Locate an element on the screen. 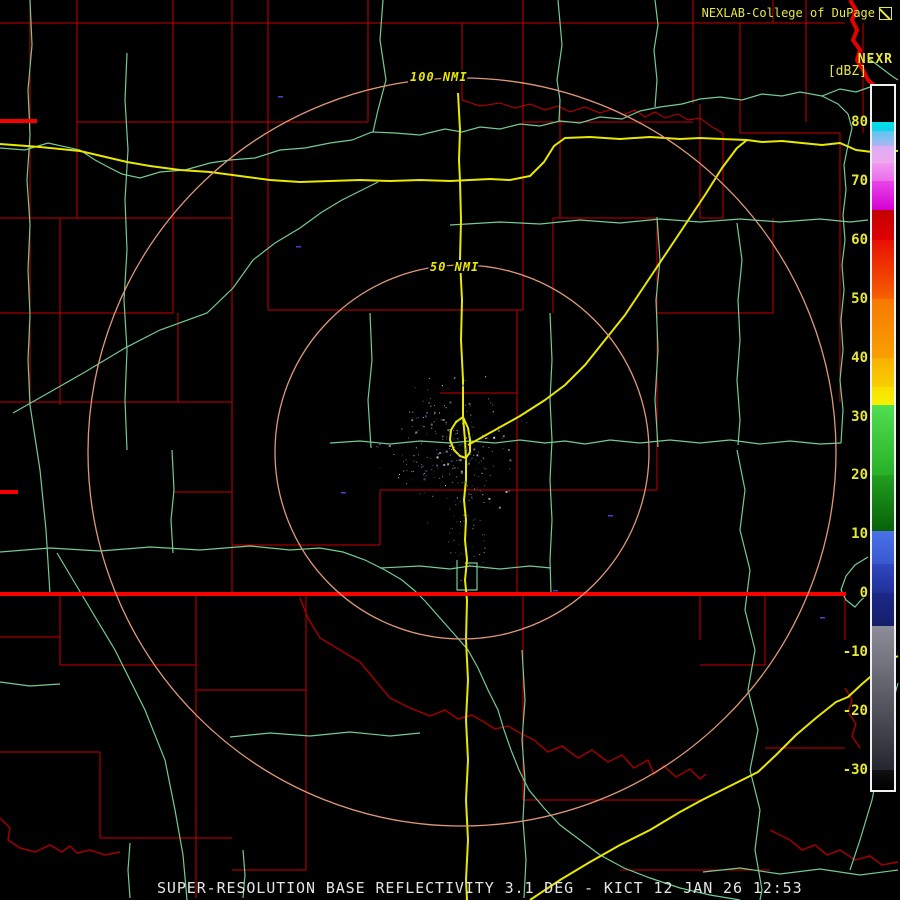 This screenshot has width=900, height=900. colorbar-tick-label: 20 is located at coordinates (859, 475).